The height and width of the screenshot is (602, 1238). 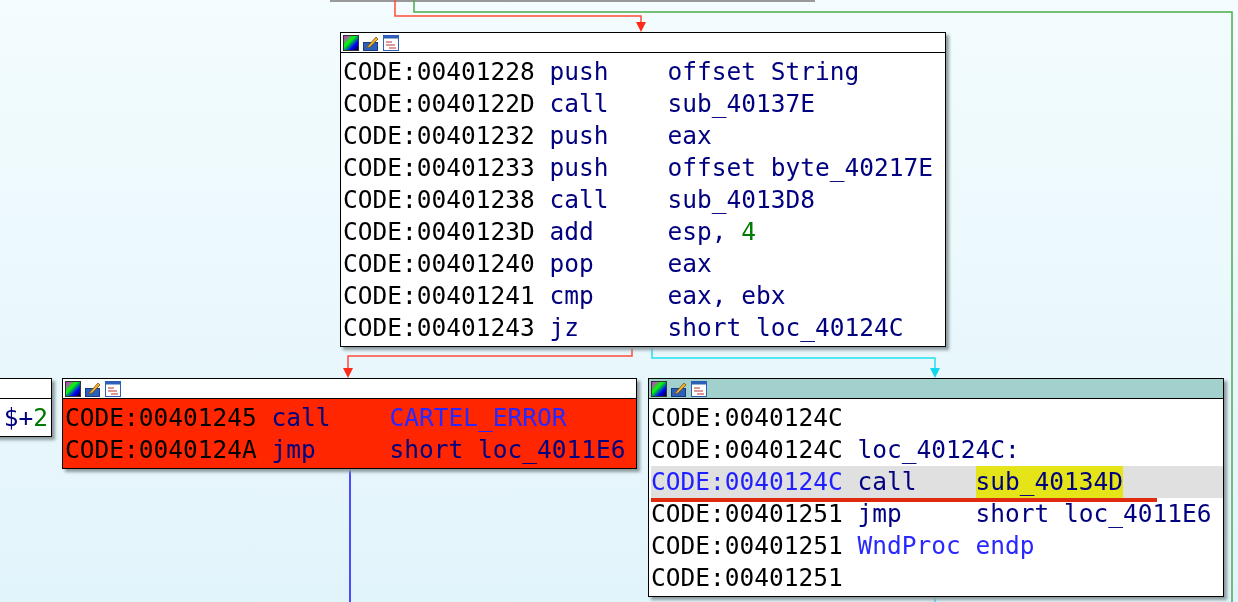 I want to click on instruction-operand: 2, so click(x=40, y=418).